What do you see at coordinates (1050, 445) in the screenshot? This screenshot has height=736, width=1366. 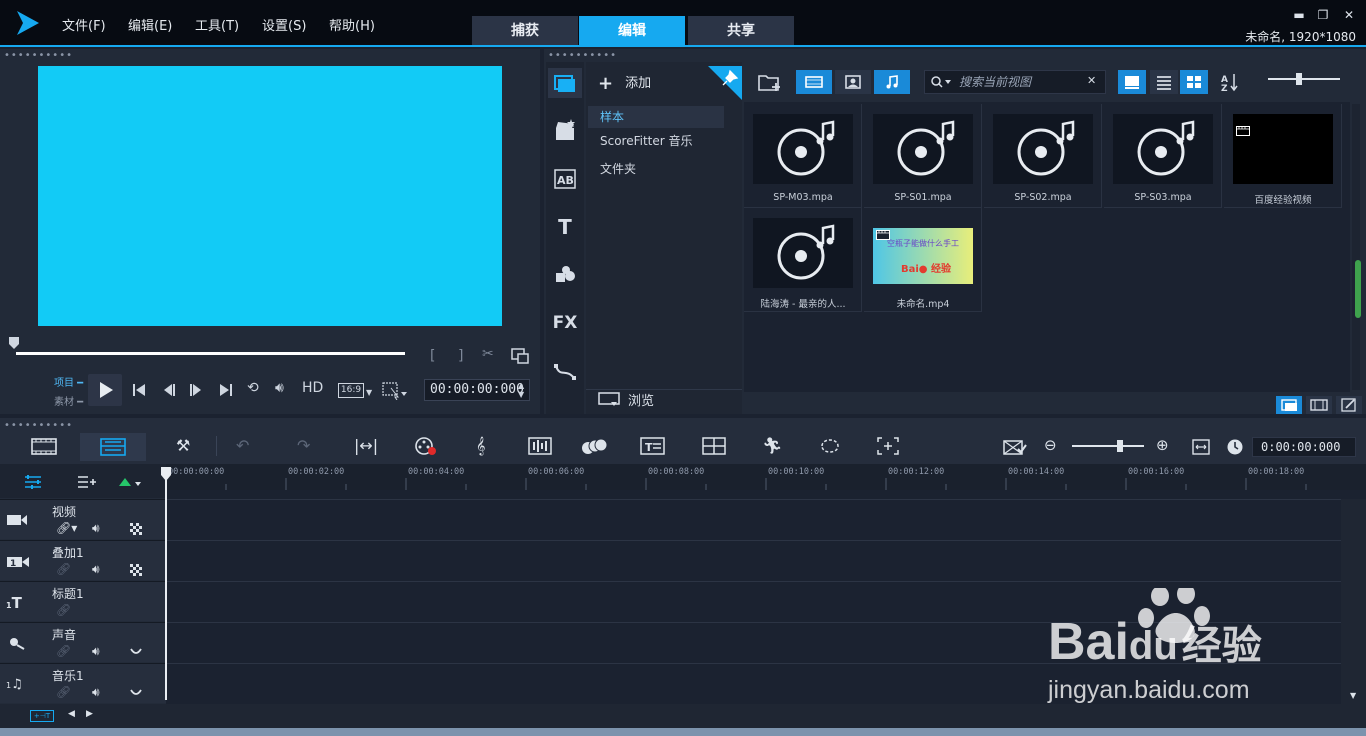 I see `zoom-out-icon: ⊖` at bounding box center [1050, 445].